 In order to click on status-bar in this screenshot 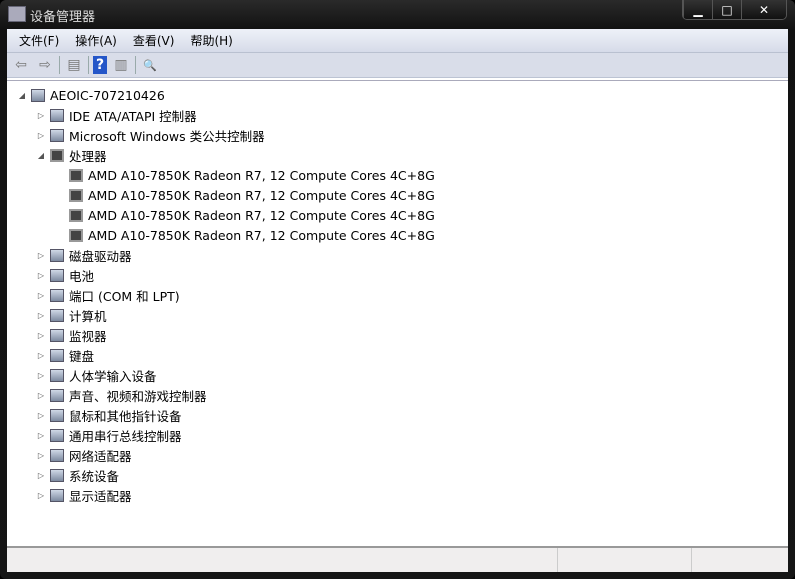, I will do `click(397, 559)`.